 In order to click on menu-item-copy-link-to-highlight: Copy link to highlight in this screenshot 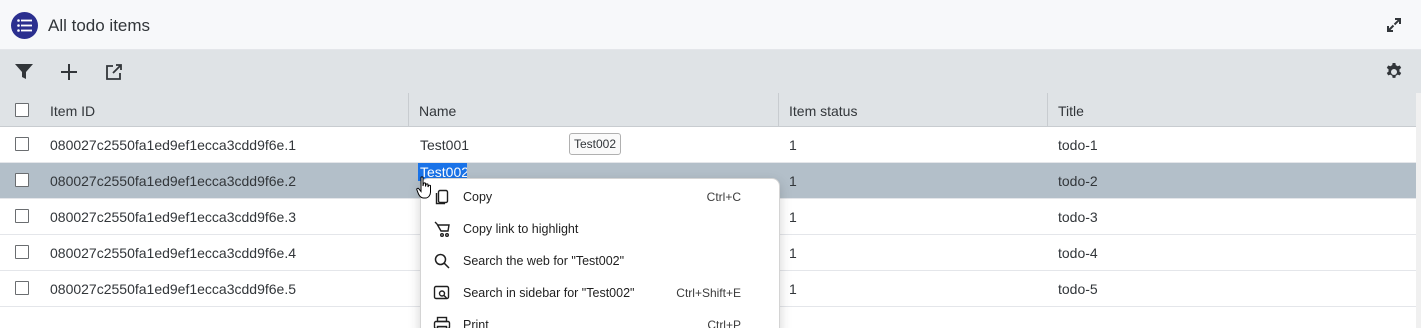, I will do `click(600, 229)`.